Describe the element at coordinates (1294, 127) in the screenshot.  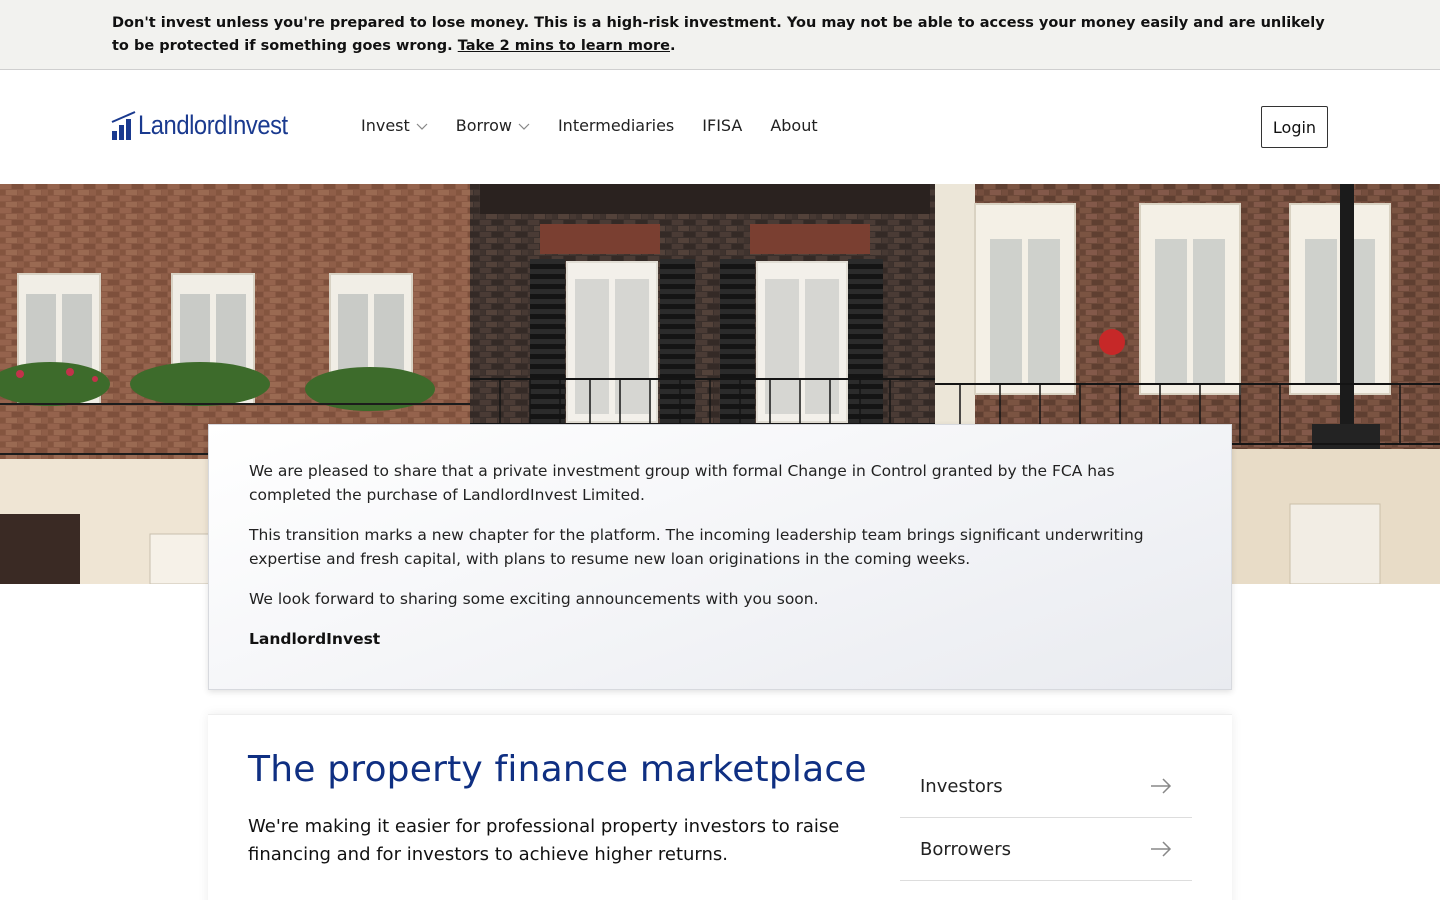
I see `login-button: Login` at that location.